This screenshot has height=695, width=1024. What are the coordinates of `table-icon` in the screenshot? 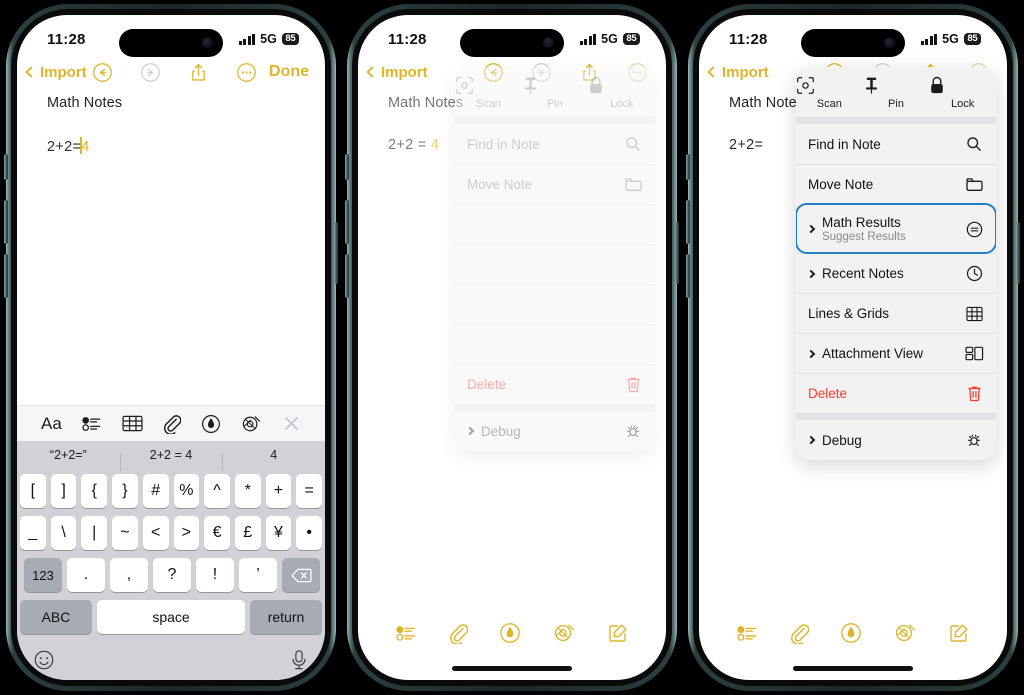 It's located at (132, 423).